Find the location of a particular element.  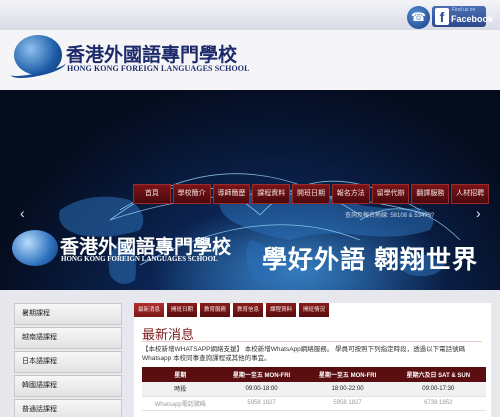

divider is located at coordinates (312, 341).